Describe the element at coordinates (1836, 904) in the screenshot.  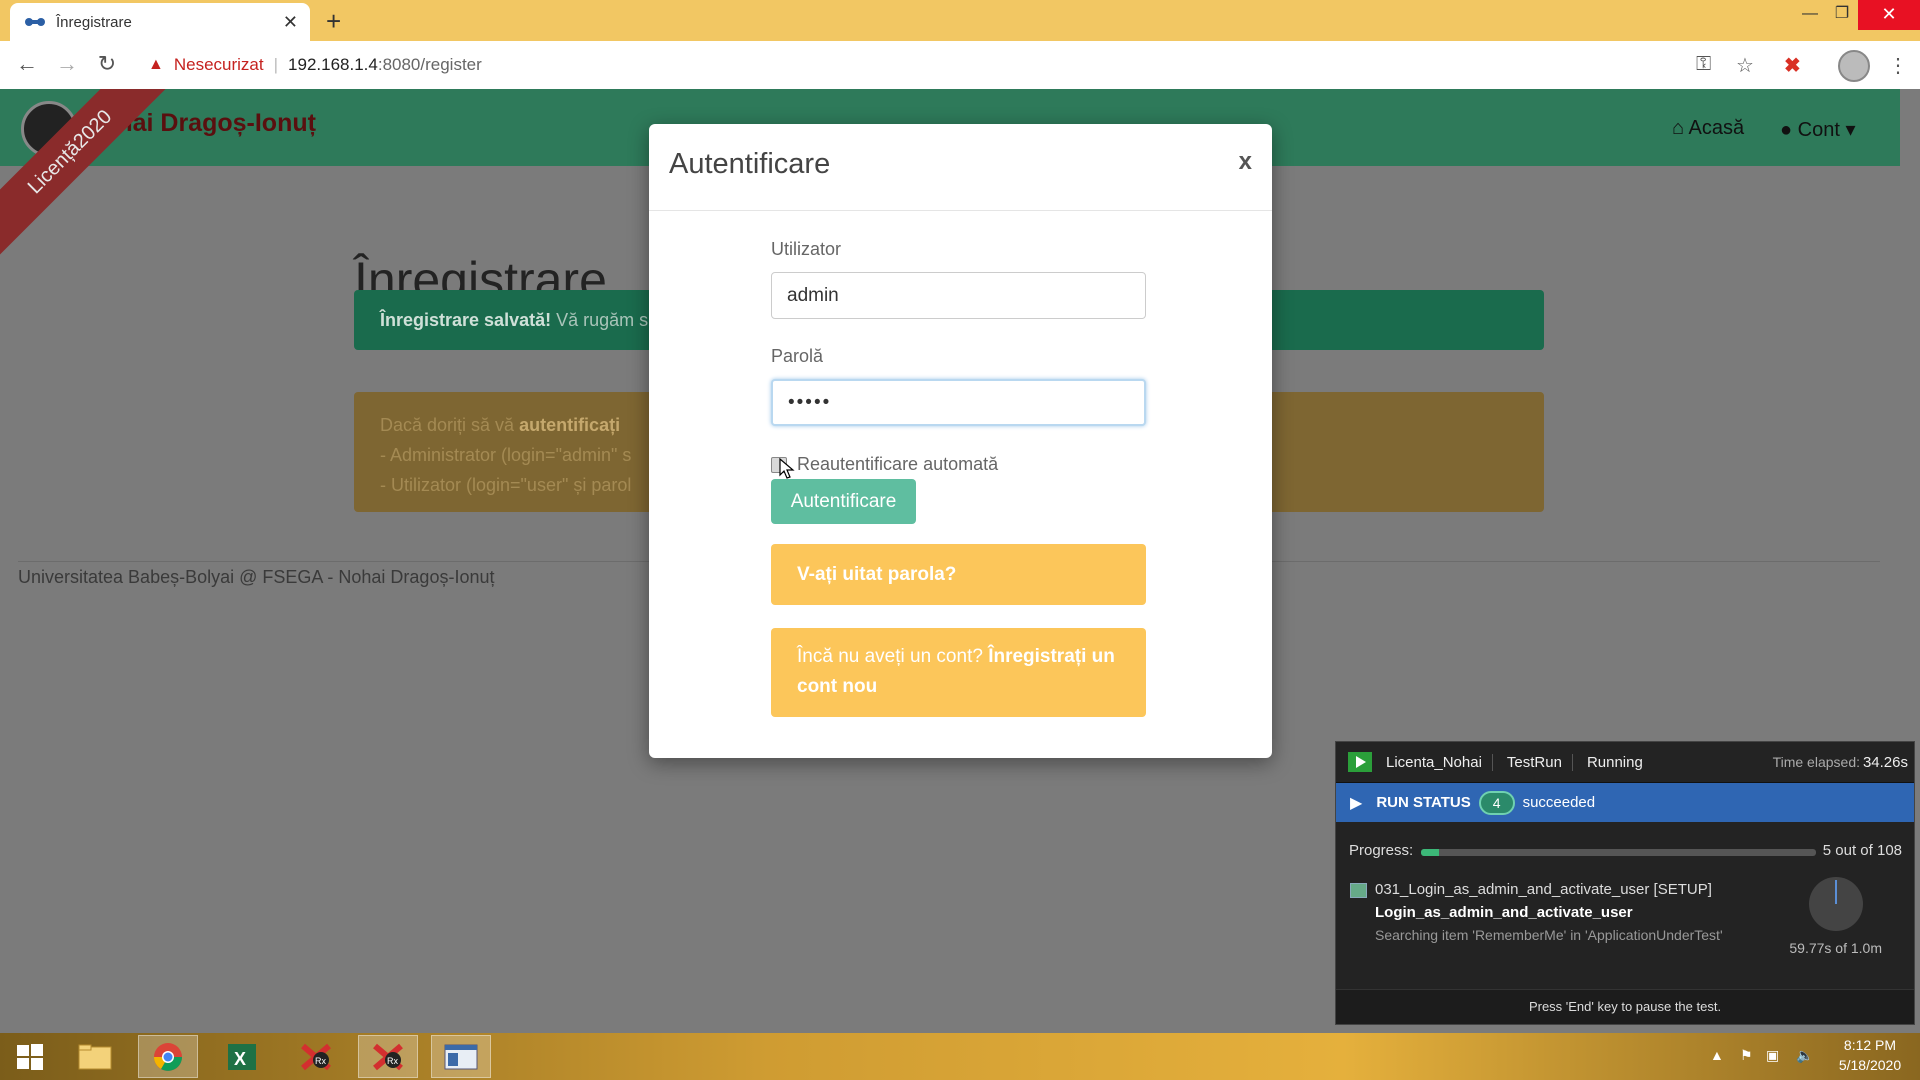
I see `timeout-dial-icon` at that location.